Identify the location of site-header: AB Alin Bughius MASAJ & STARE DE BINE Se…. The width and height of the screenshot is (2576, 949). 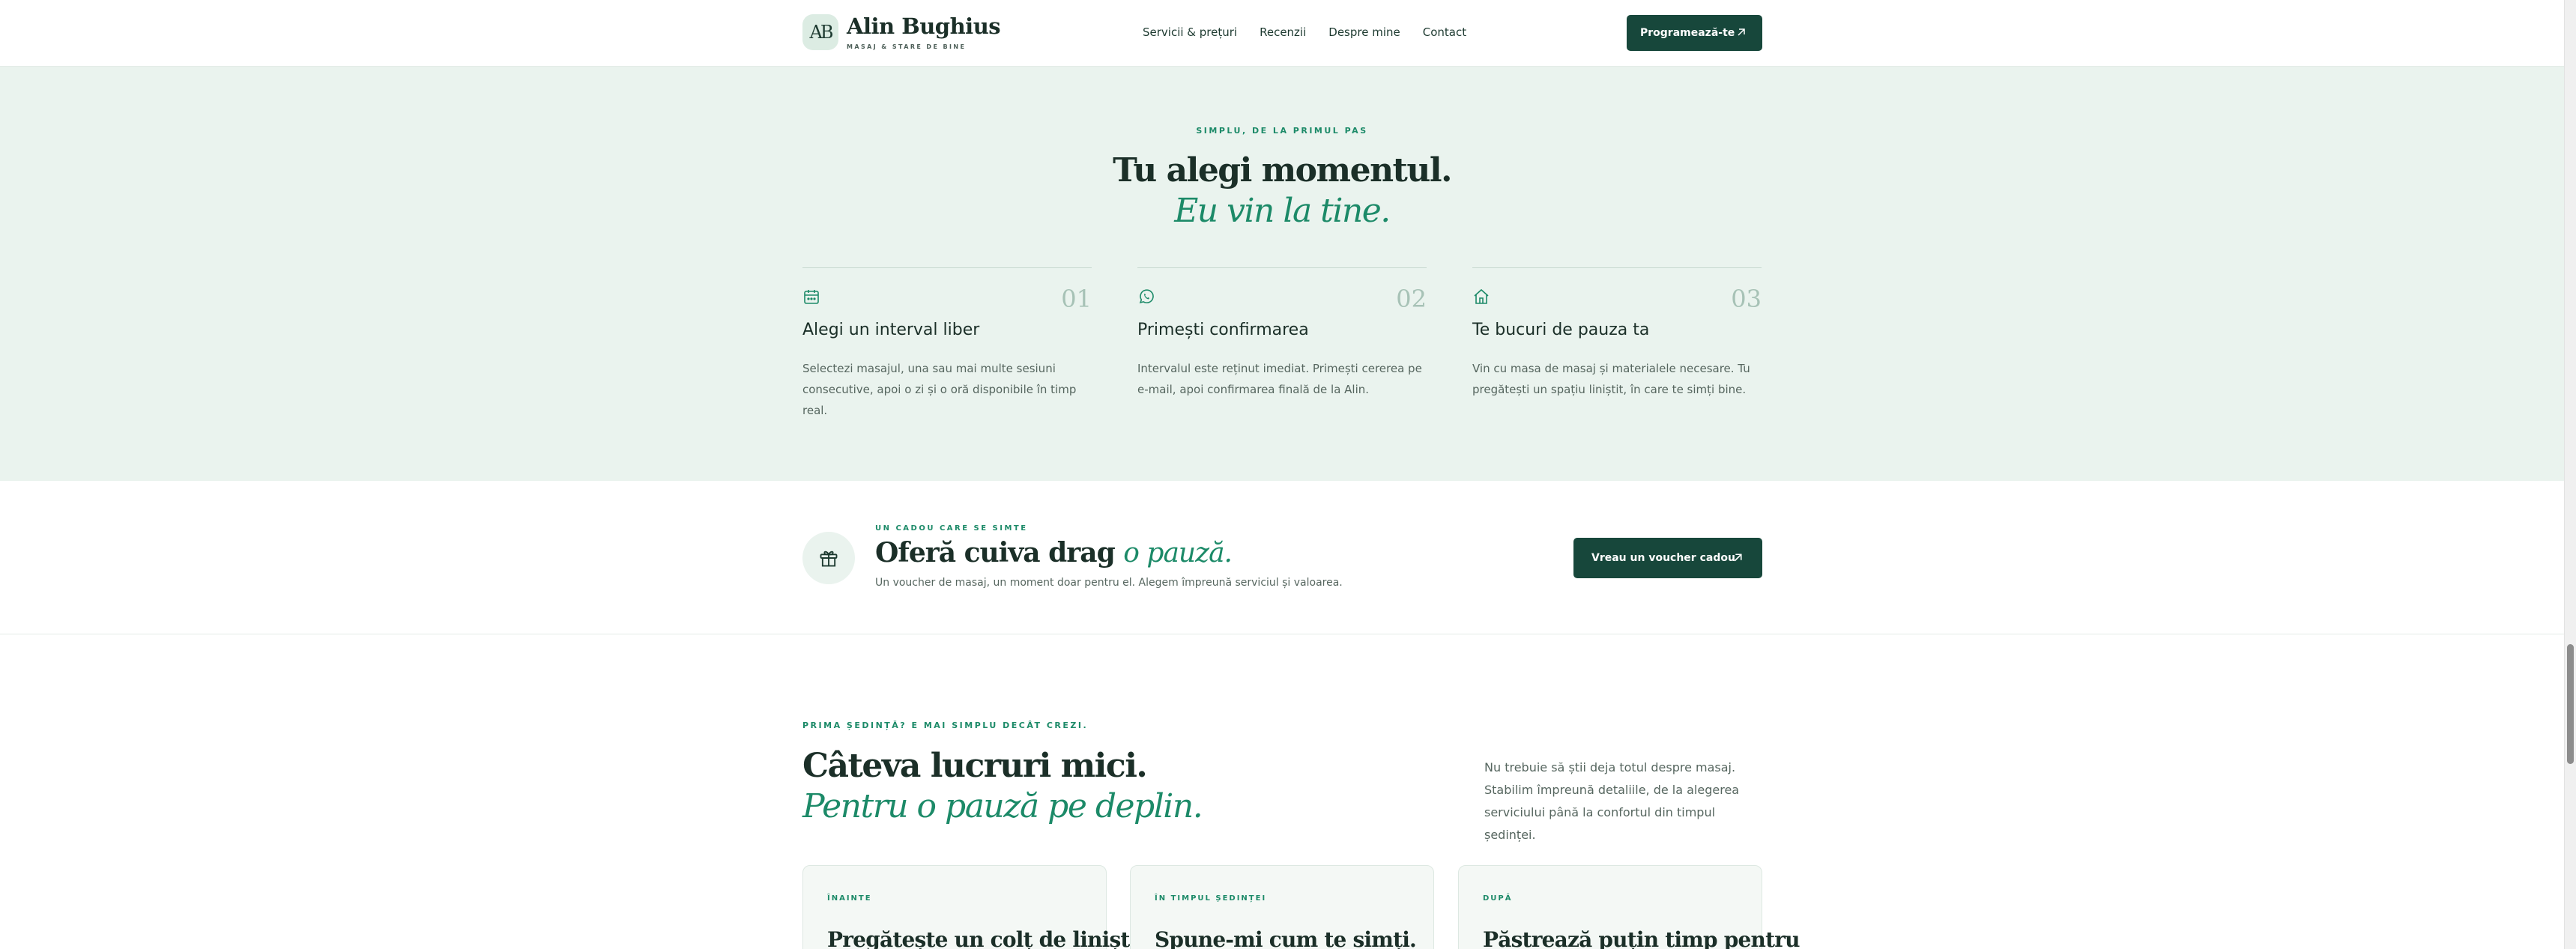
(1282, 33).